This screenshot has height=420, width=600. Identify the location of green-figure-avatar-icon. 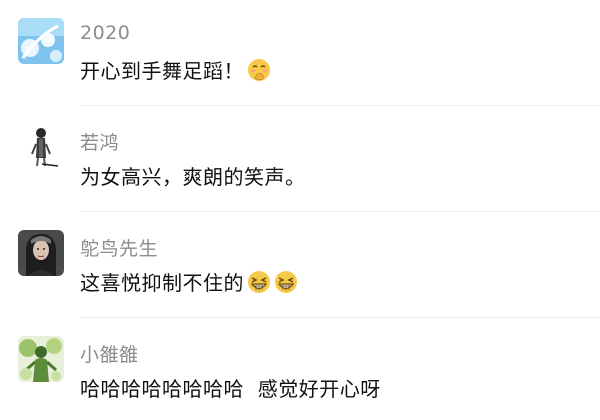
(41, 359).